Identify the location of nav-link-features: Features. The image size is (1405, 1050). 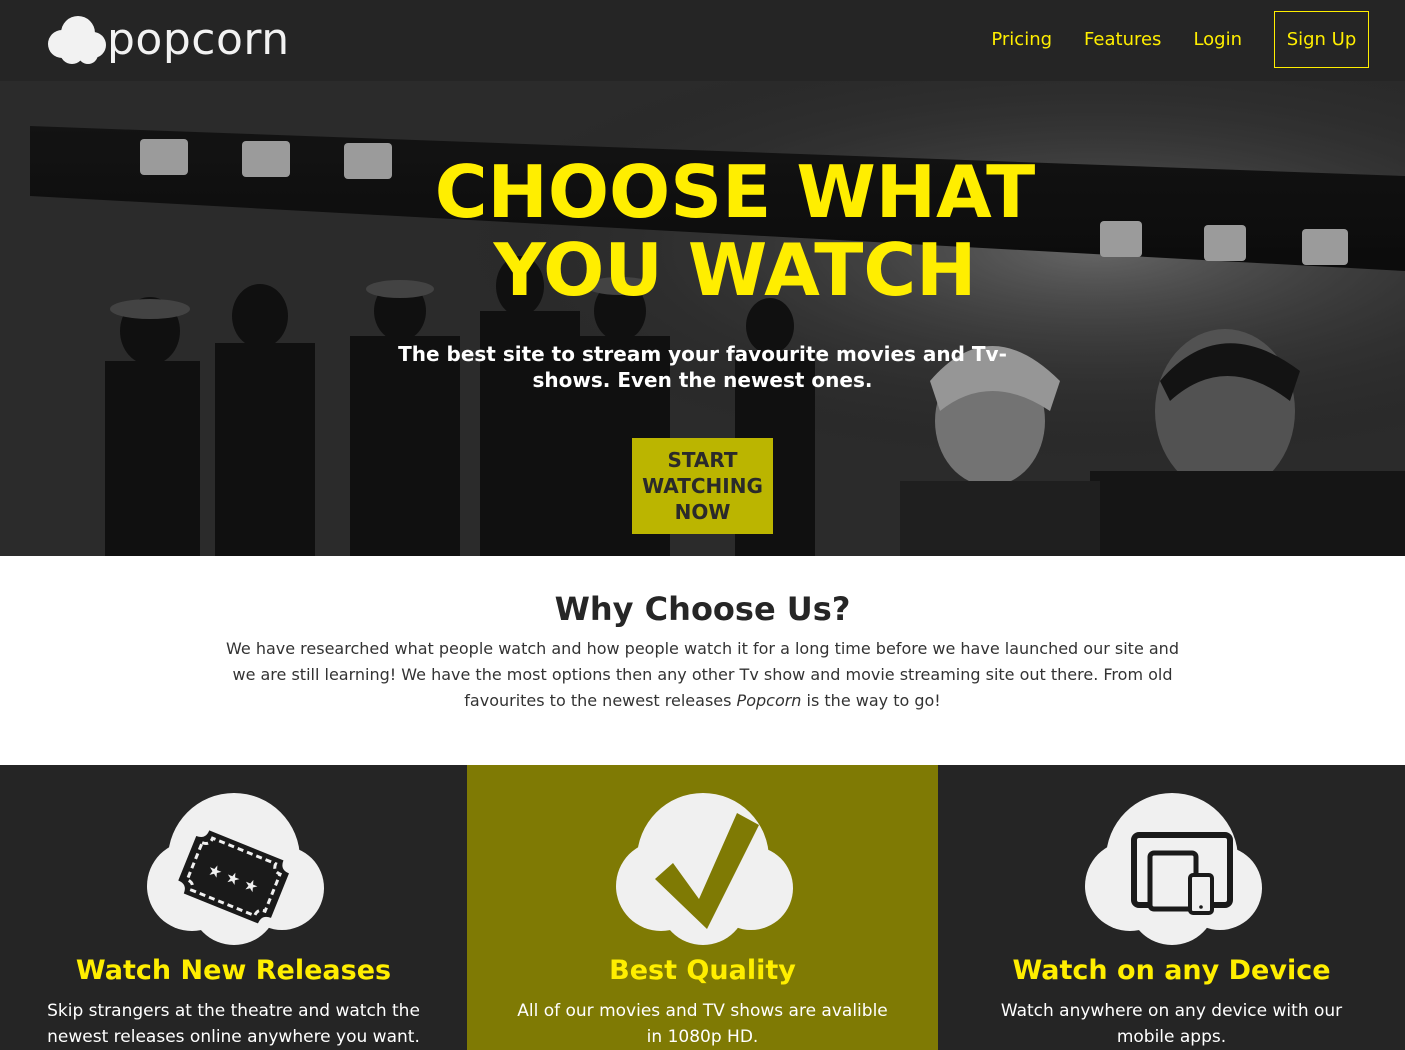
(1122, 39).